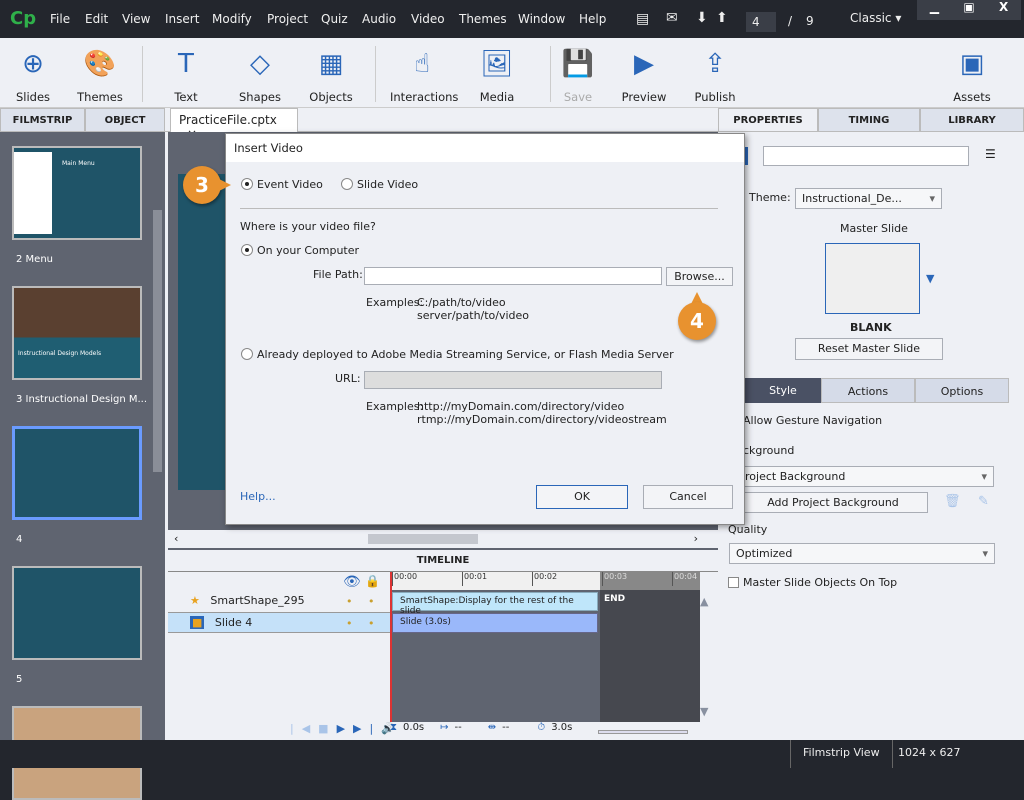 The height and width of the screenshot is (800, 1024). What do you see at coordinates (234, 124) in the screenshot?
I see `tab-document: PracticeFile.cptx ×` at bounding box center [234, 124].